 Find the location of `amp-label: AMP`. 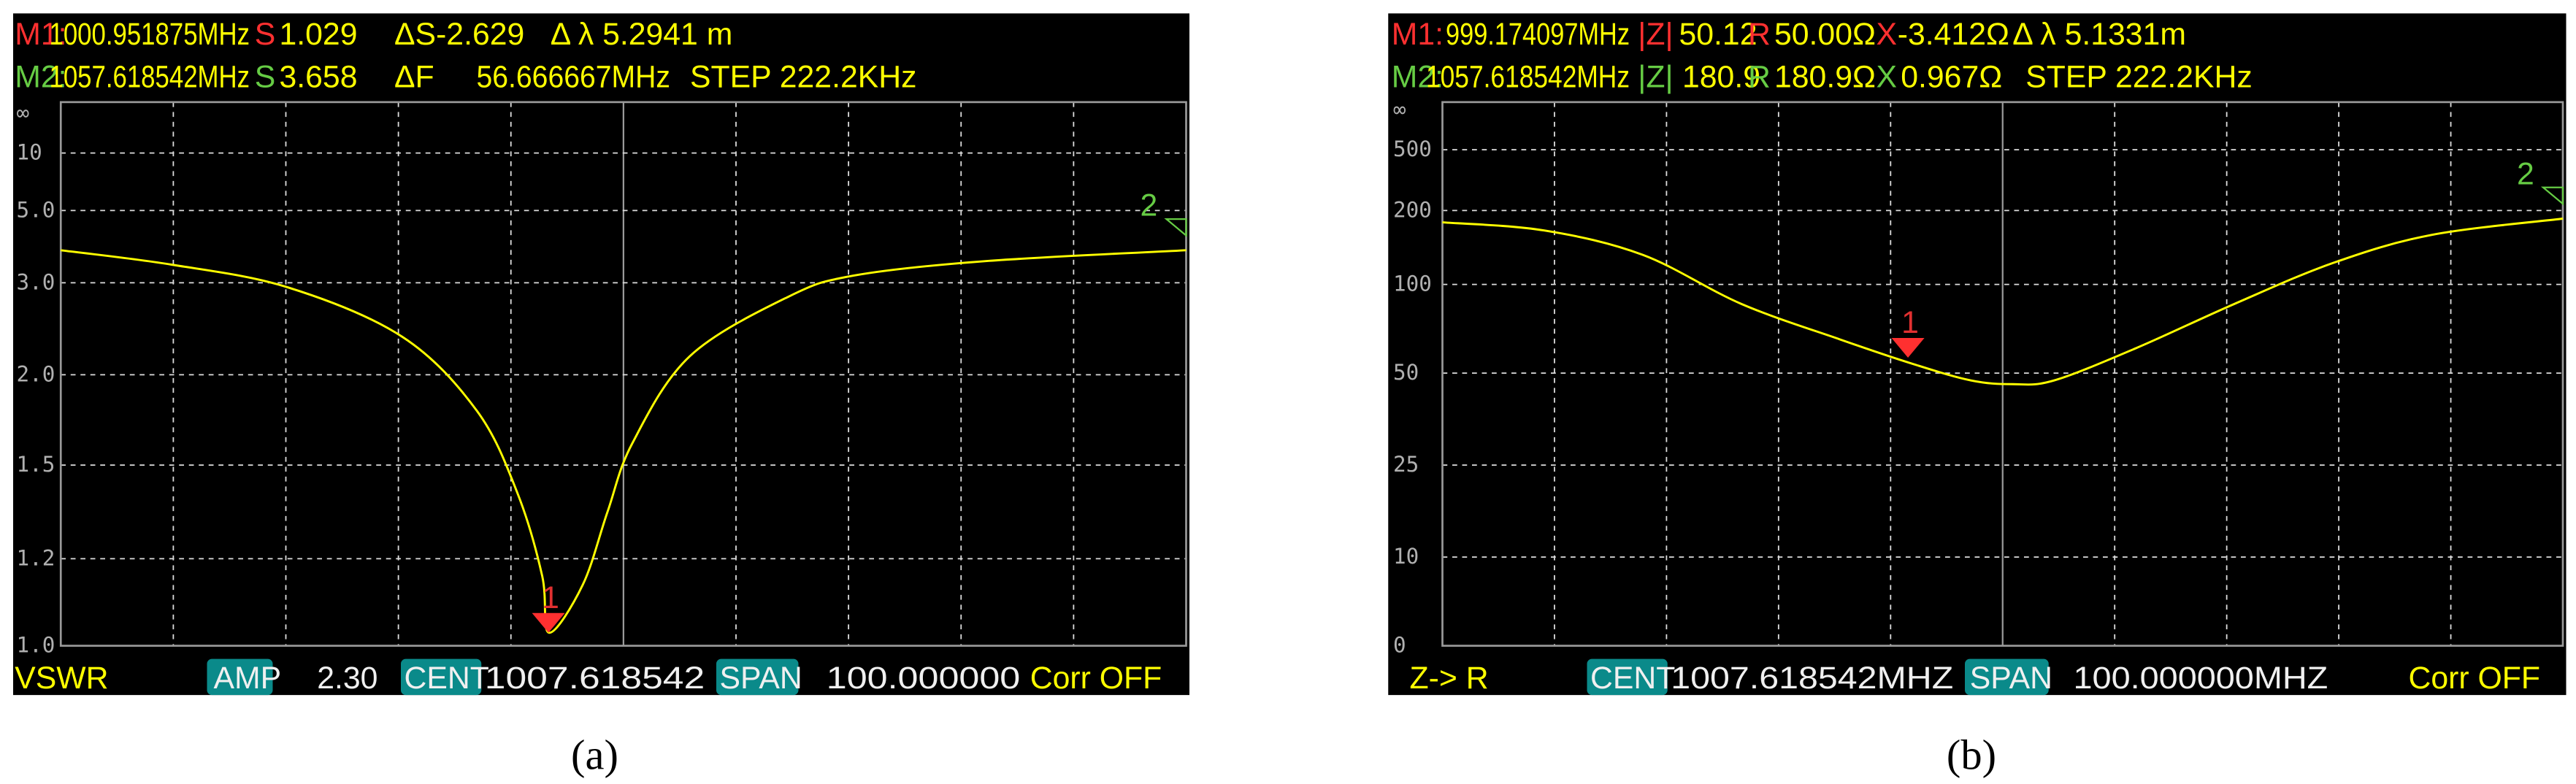

amp-label: AMP is located at coordinates (248, 679).